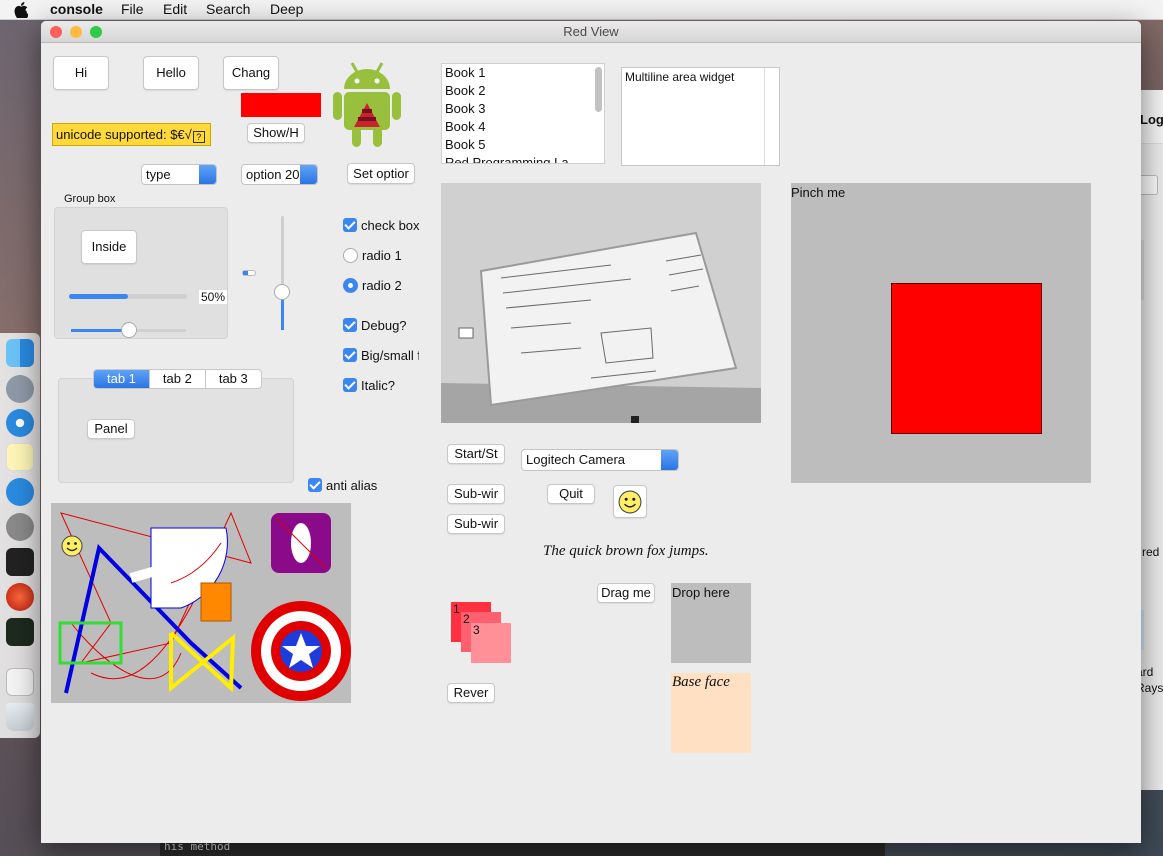 The height and width of the screenshot is (856, 1163). What do you see at coordinates (132, 9) in the screenshot?
I see `menu-file: File` at bounding box center [132, 9].